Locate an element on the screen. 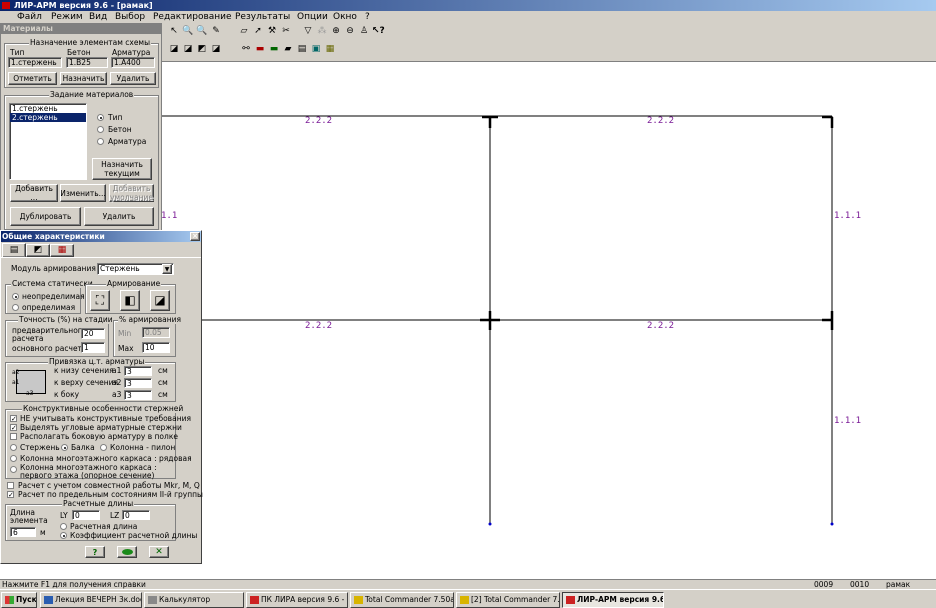  define-delete-button: Удалить is located at coordinates (119, 216).